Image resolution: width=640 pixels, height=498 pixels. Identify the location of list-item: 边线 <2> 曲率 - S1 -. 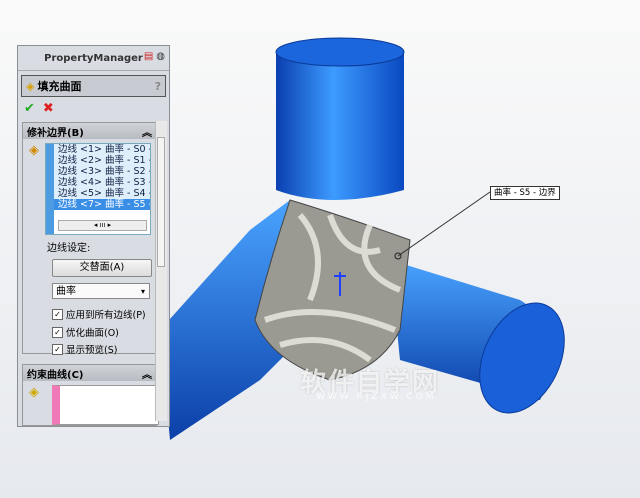
(98, 160).